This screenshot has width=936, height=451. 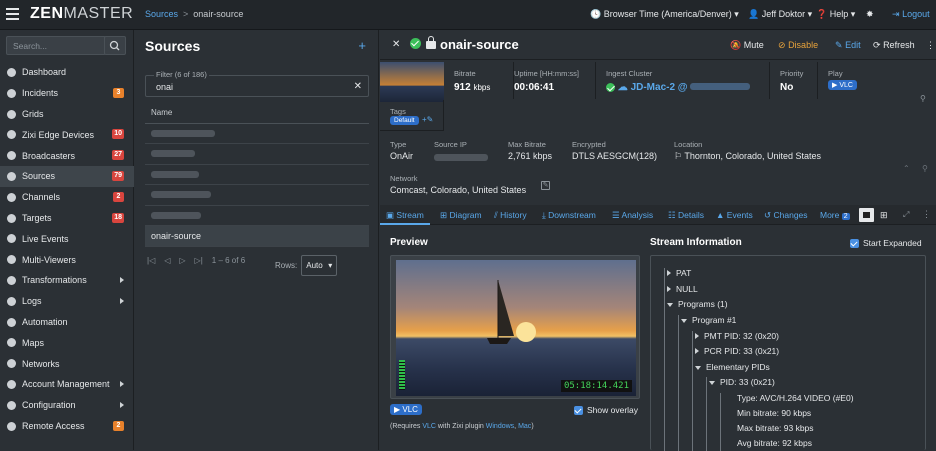 I want to click on edit-network-icon: ✎, so click(x=545, y=185).